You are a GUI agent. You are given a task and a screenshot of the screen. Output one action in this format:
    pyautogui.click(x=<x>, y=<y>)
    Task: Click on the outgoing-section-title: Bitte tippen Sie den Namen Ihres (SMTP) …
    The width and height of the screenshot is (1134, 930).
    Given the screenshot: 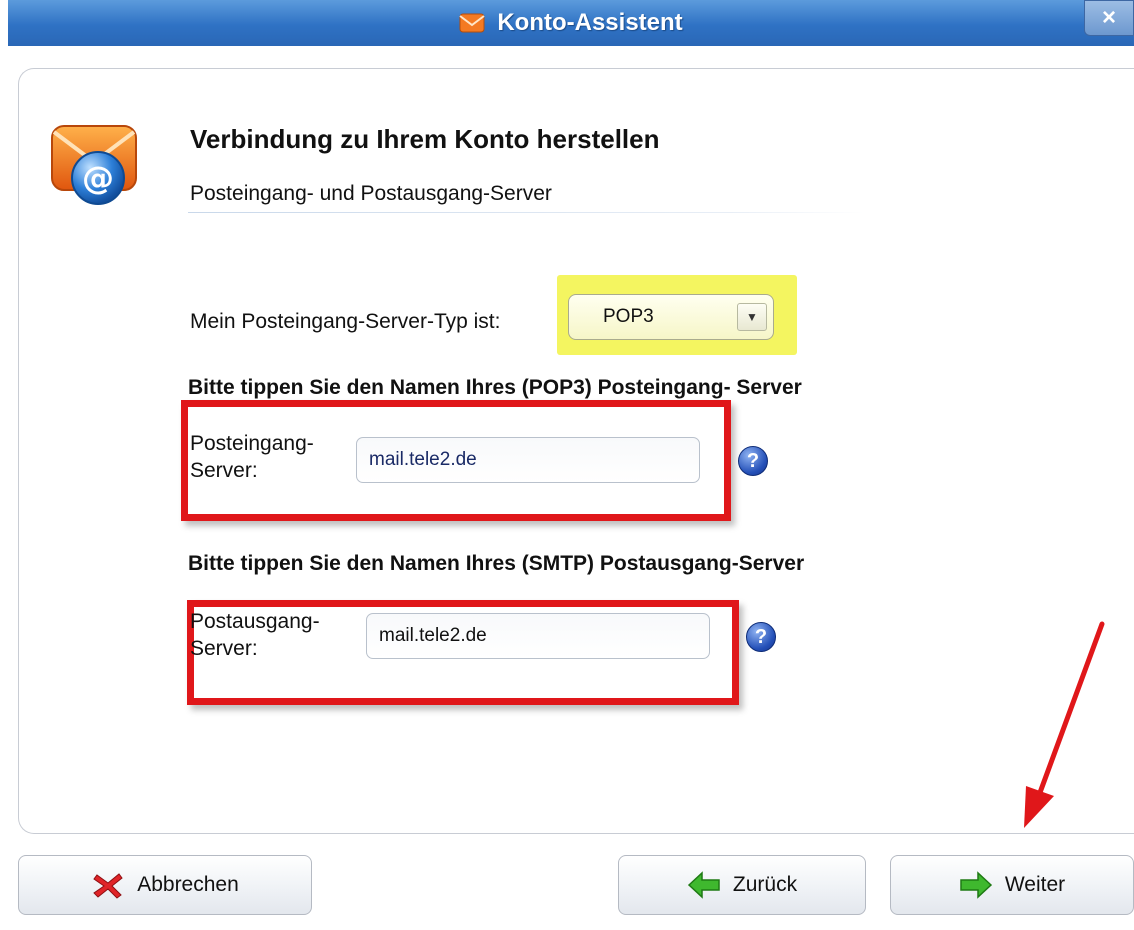 What is the action you would take?
    pyautogui.click(x=496, y=563)
    